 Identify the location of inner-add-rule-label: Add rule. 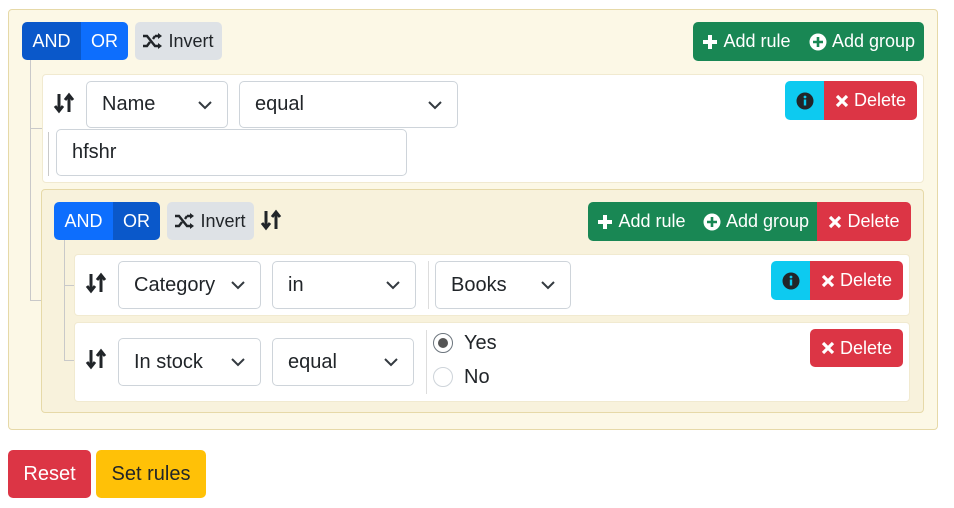
(652, 221).